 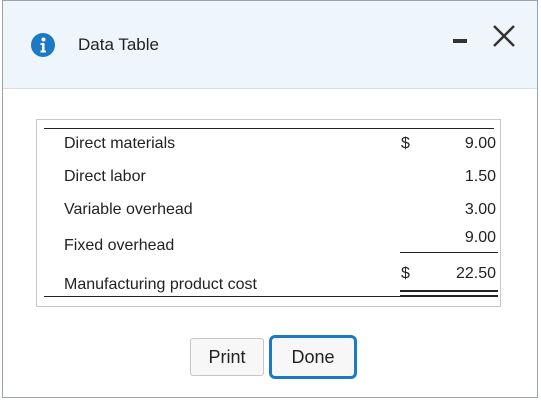 I want to click on minimize-icon, so click(x=460, y=38).